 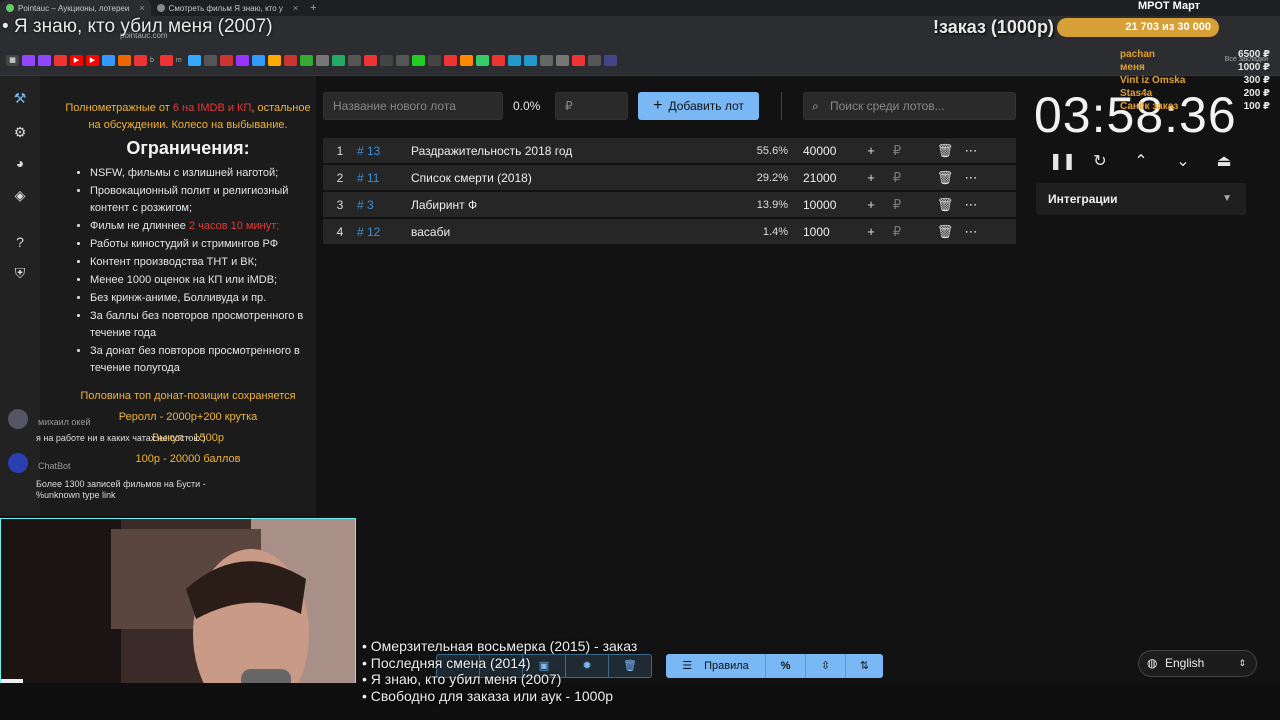 What do you see at coordinates (20, 163) in the screenshot?
I see `wheel-pie-icon: ◕` at bounding box center [20, 163].